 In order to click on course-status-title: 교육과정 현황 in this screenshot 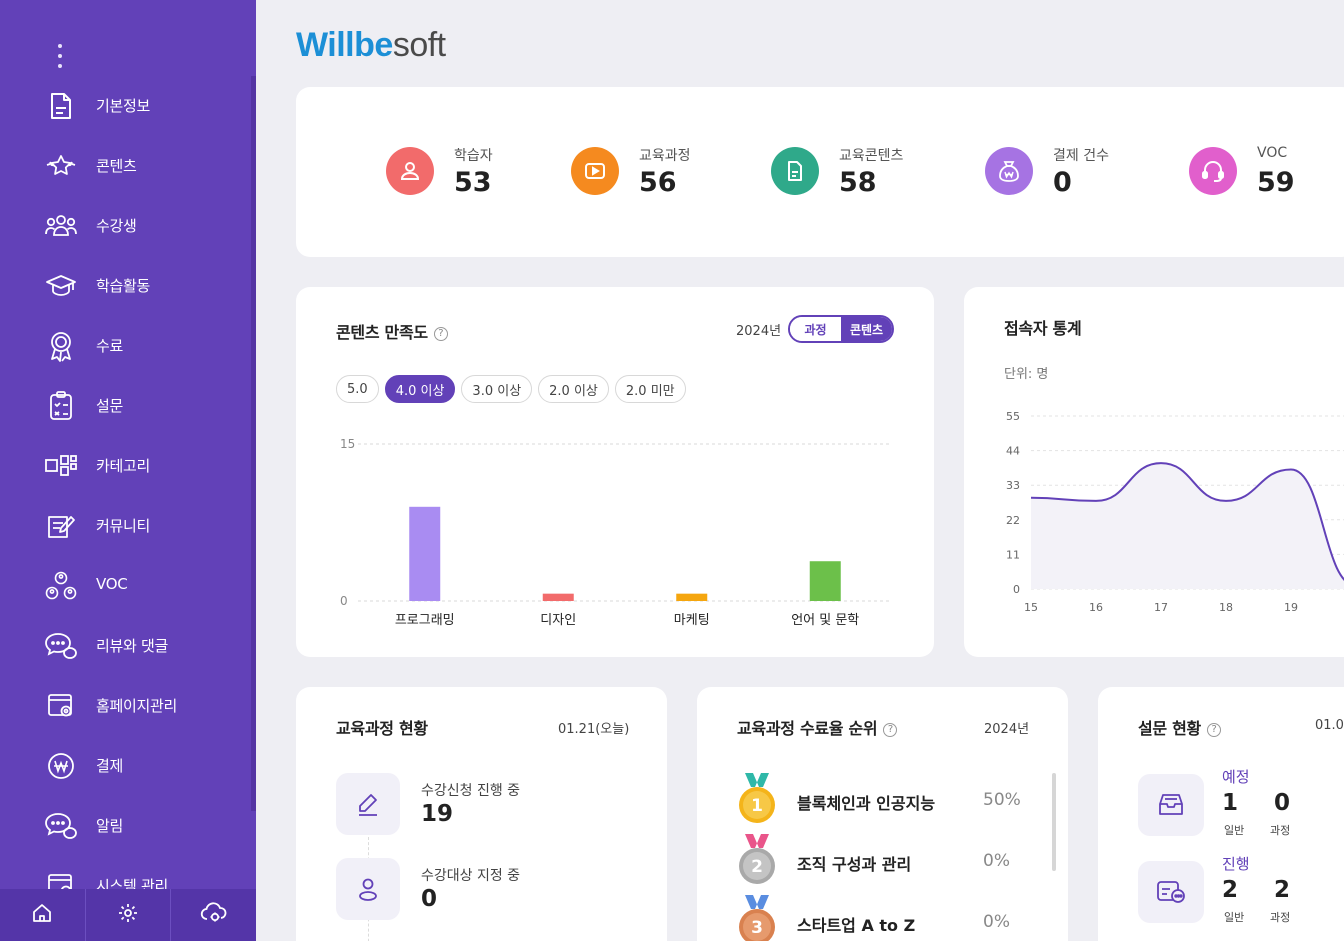, I will do `click(382, 728)`.